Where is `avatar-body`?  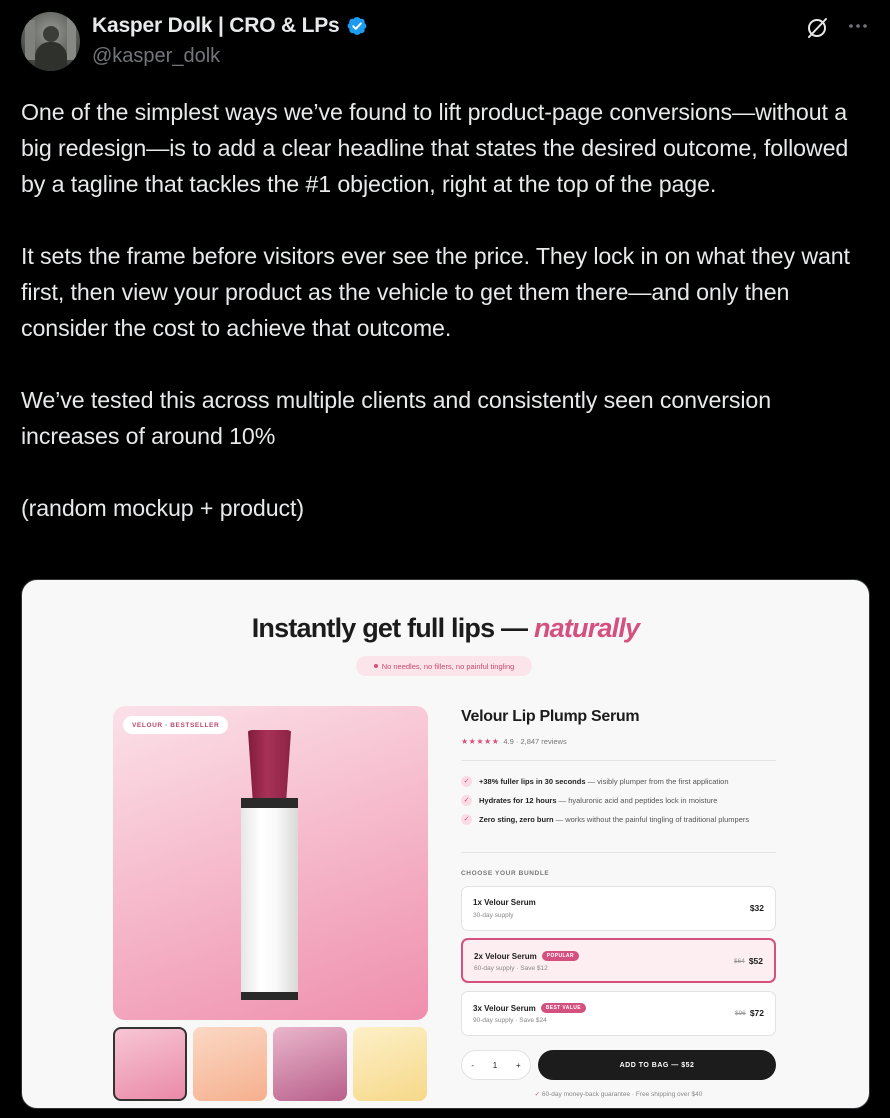
avatar-body is located at coordinates (51, 56).